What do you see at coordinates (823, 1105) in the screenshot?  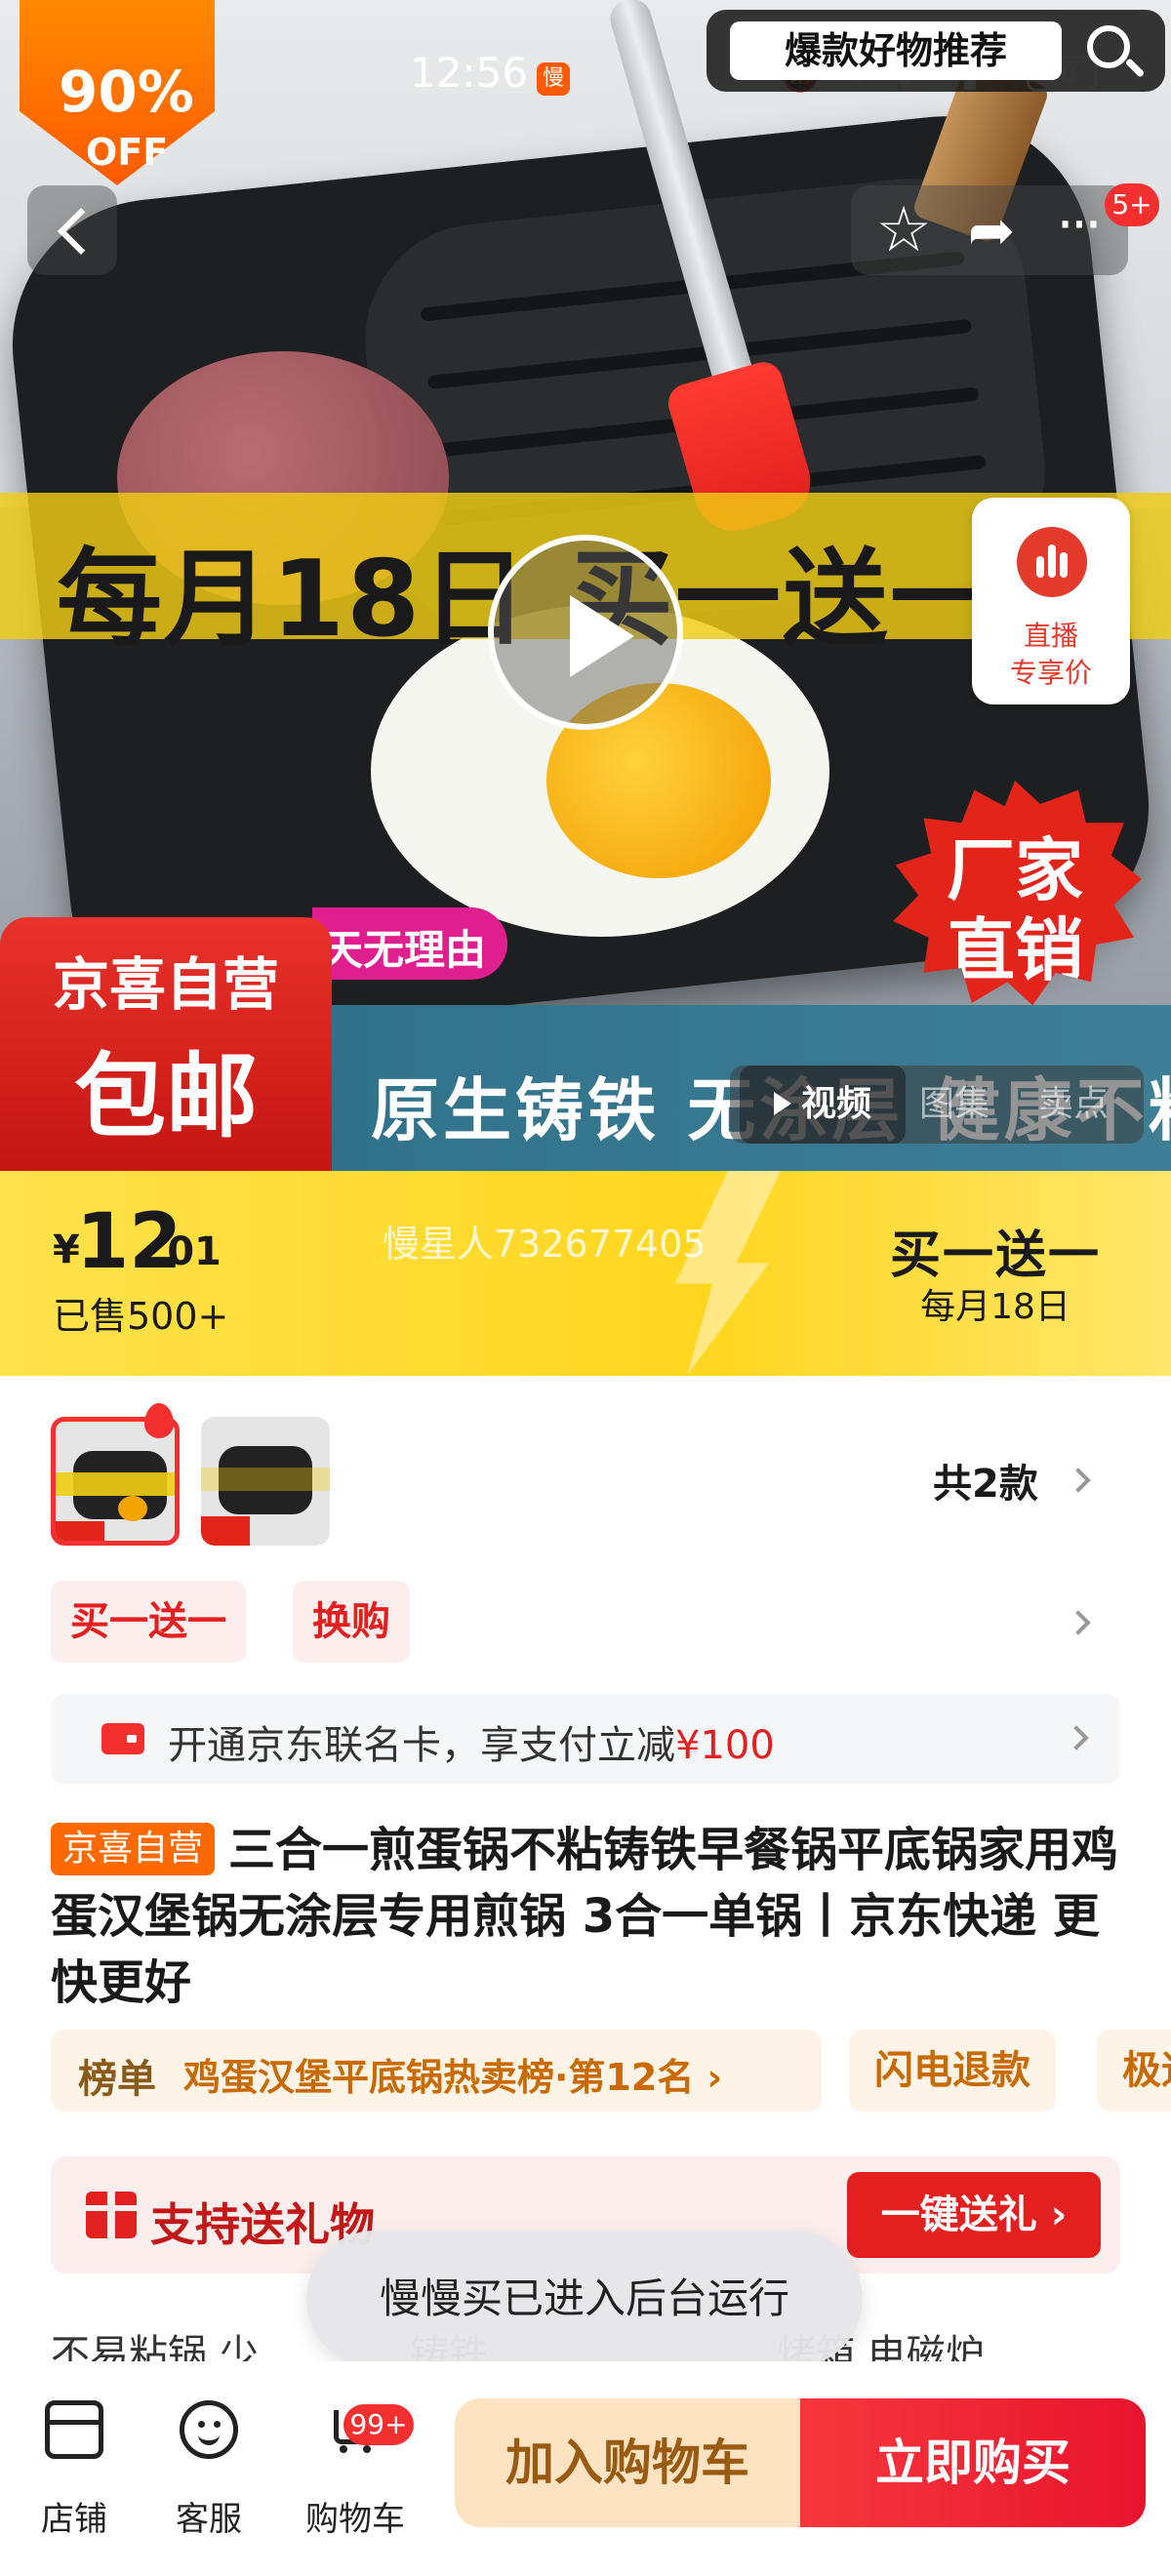 I see `tab-video: 视频` at bounding box center [823, 1105].